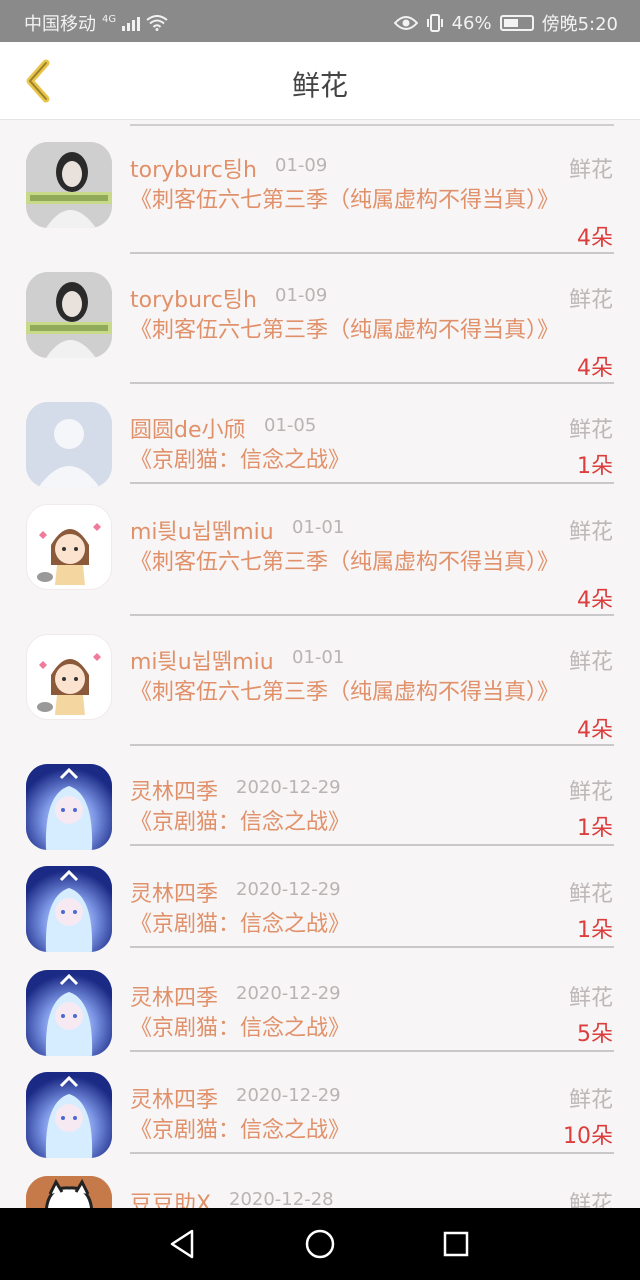  Describe the element at coordinates (131, 23) in the screenshot. I see `signal-icon` at that location.